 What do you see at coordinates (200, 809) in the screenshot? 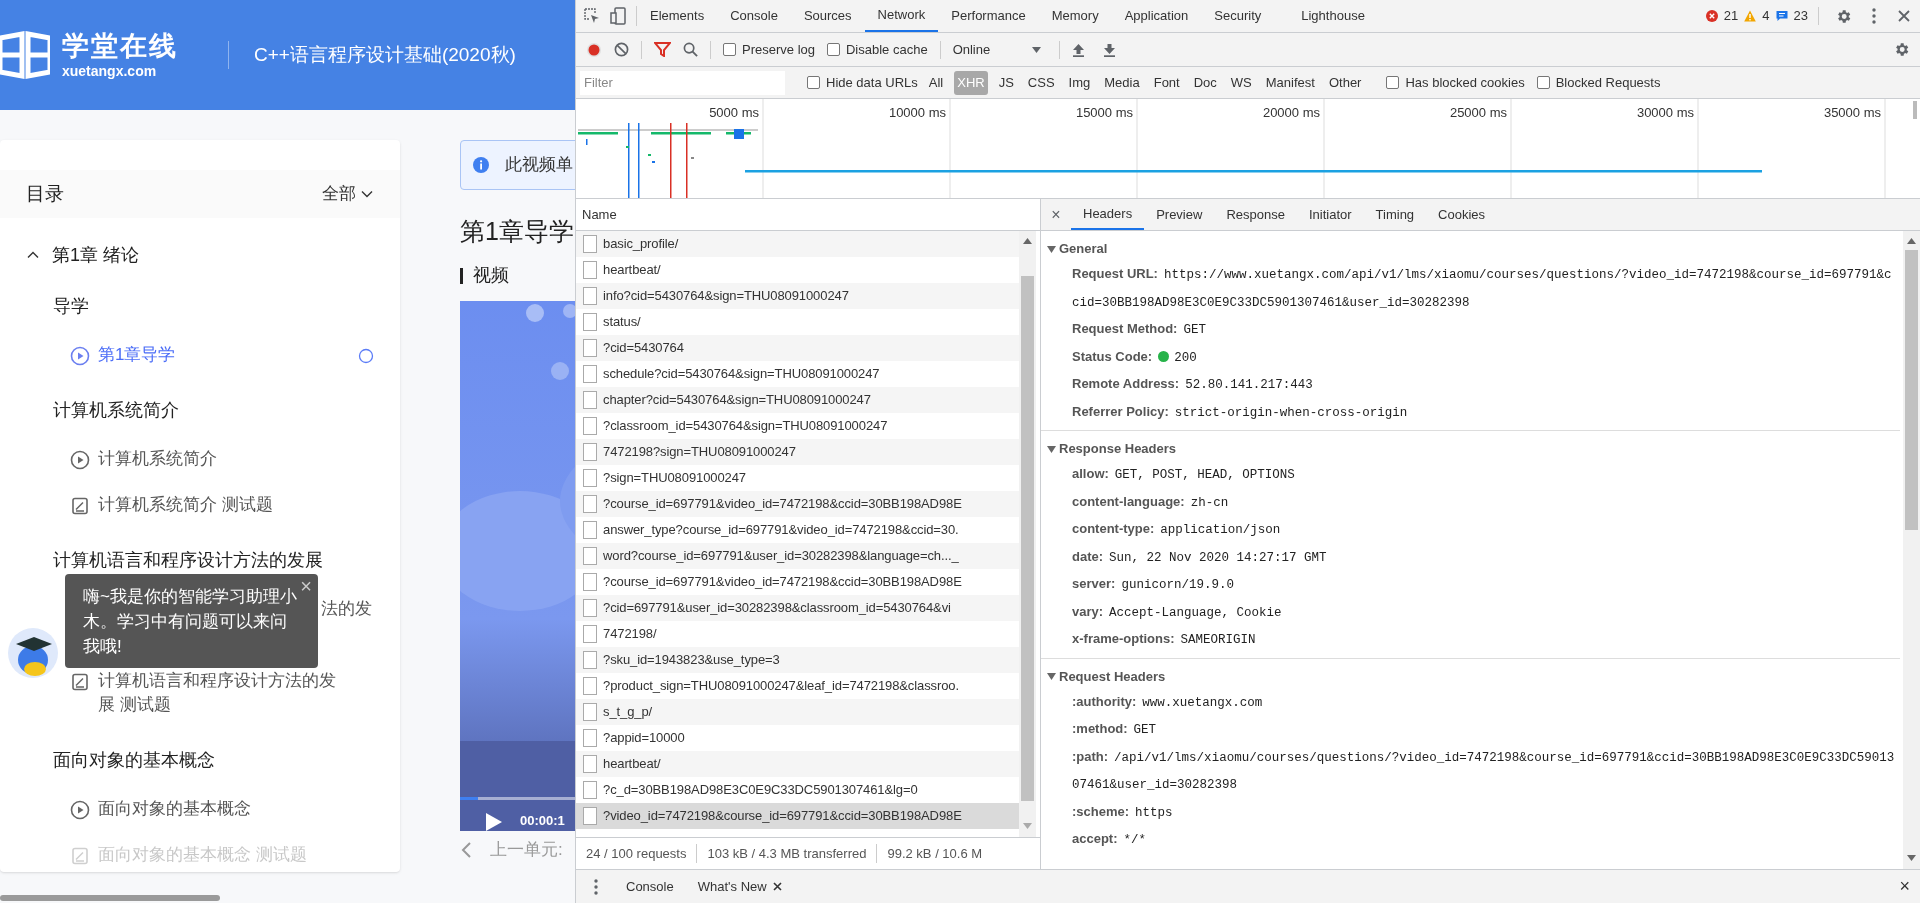
I see `lesson-item: 面向对象的基本概念` at bounding box center [200, 809].